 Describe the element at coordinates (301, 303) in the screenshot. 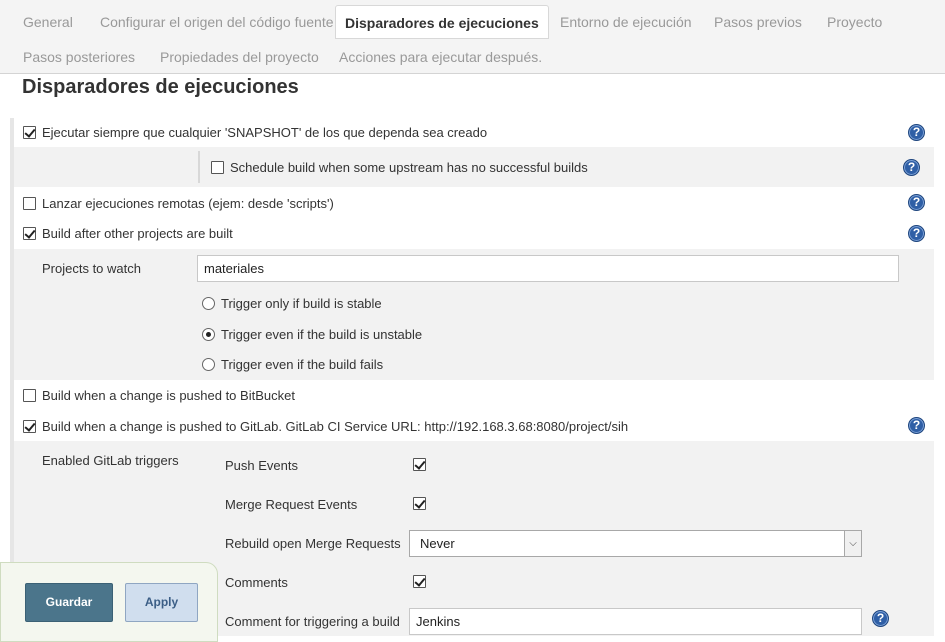

I see `radio-stable-label: Trigger only if build is stable` at that location.